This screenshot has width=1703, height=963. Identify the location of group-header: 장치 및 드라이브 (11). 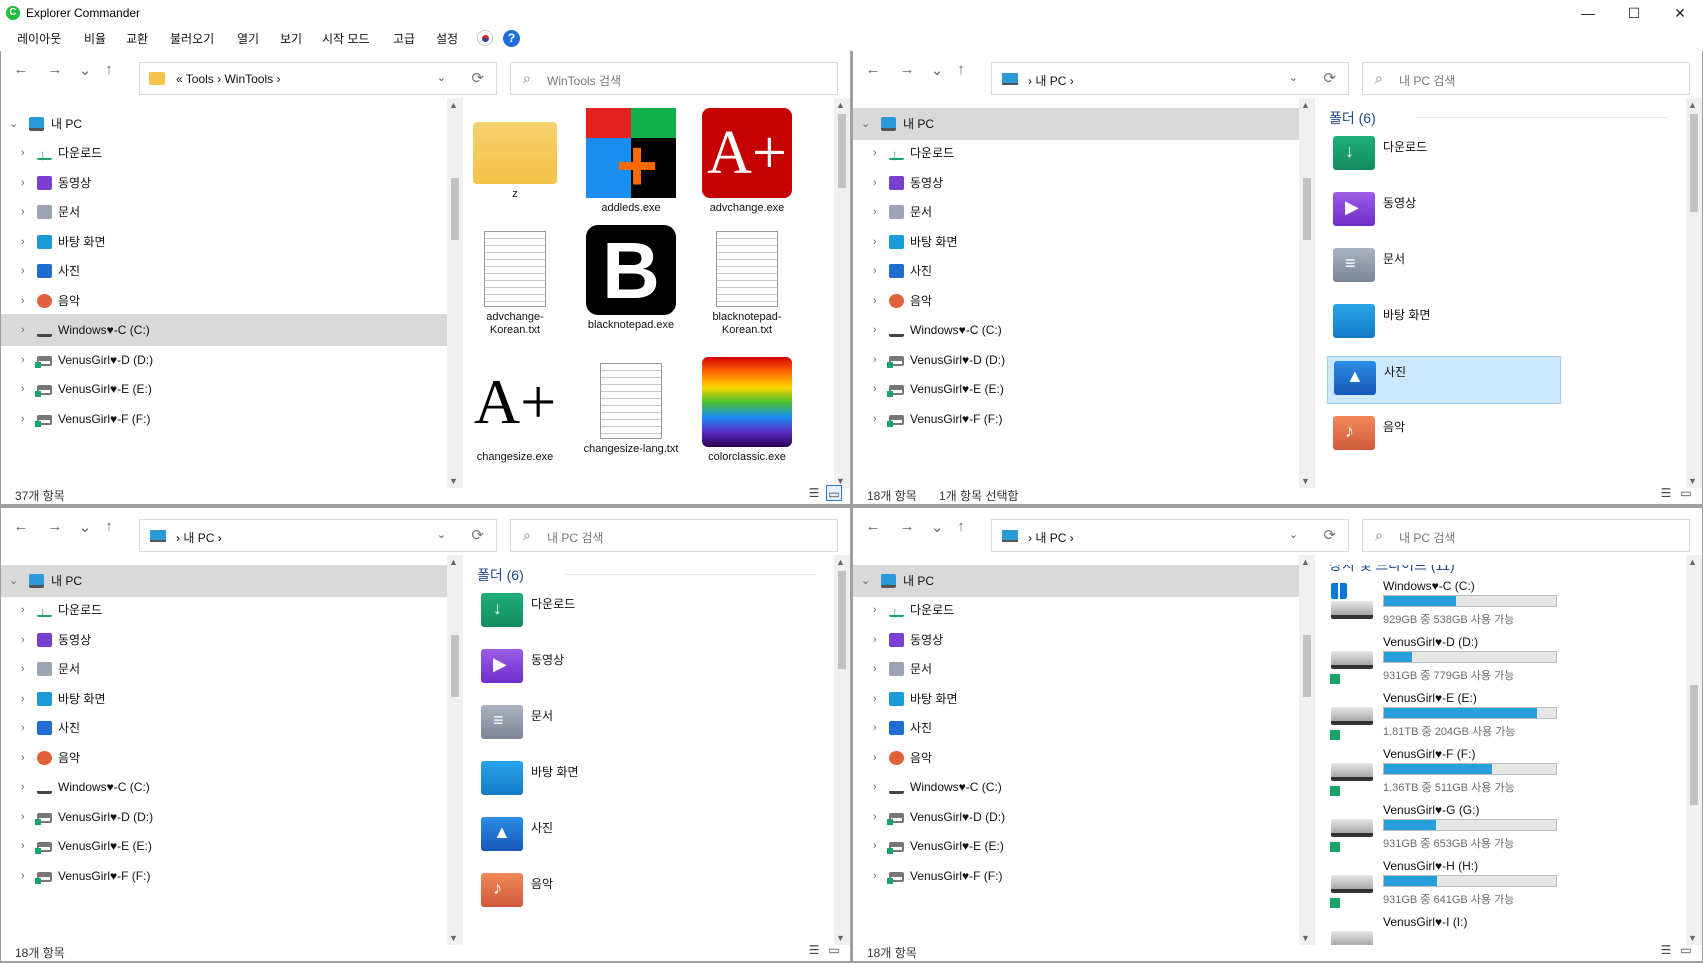
(1504, 570).